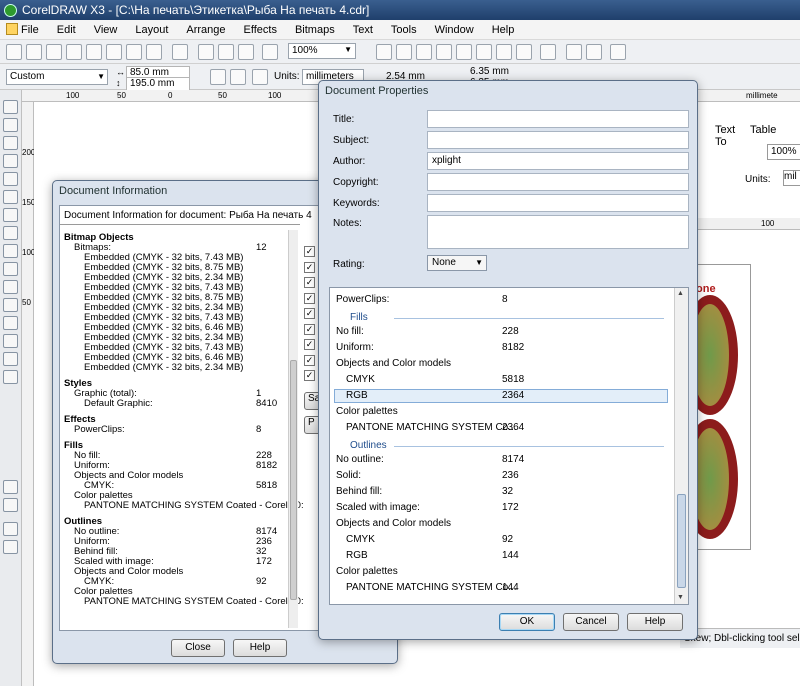 The height and width of the screenshot is (686, 800). Describe the element at coordinates (180, 52) in the screenshot. I see `redo-icon` at that location.